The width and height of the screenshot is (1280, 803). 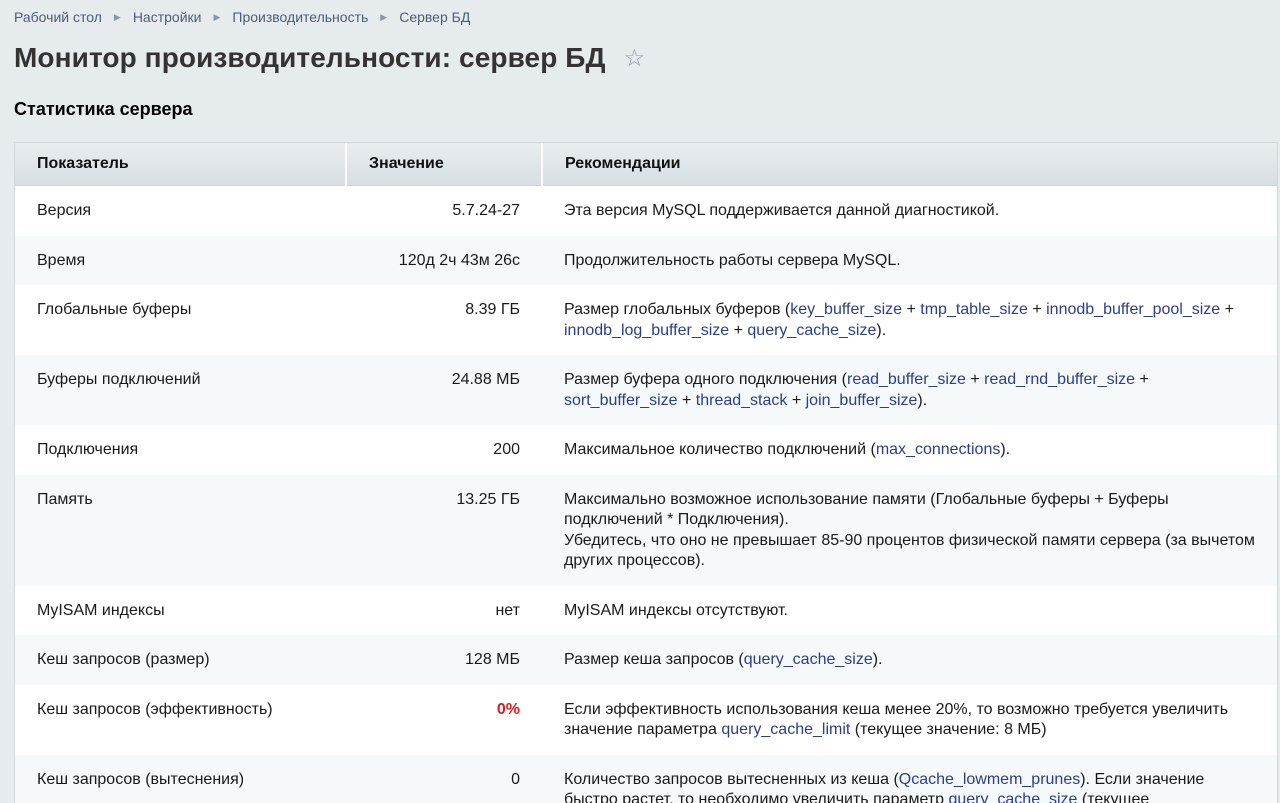 What do you see at coordinates (444, 660) in the screenshot?
I see `value-cell: 128 МБ` at bounding box center [444, 660].